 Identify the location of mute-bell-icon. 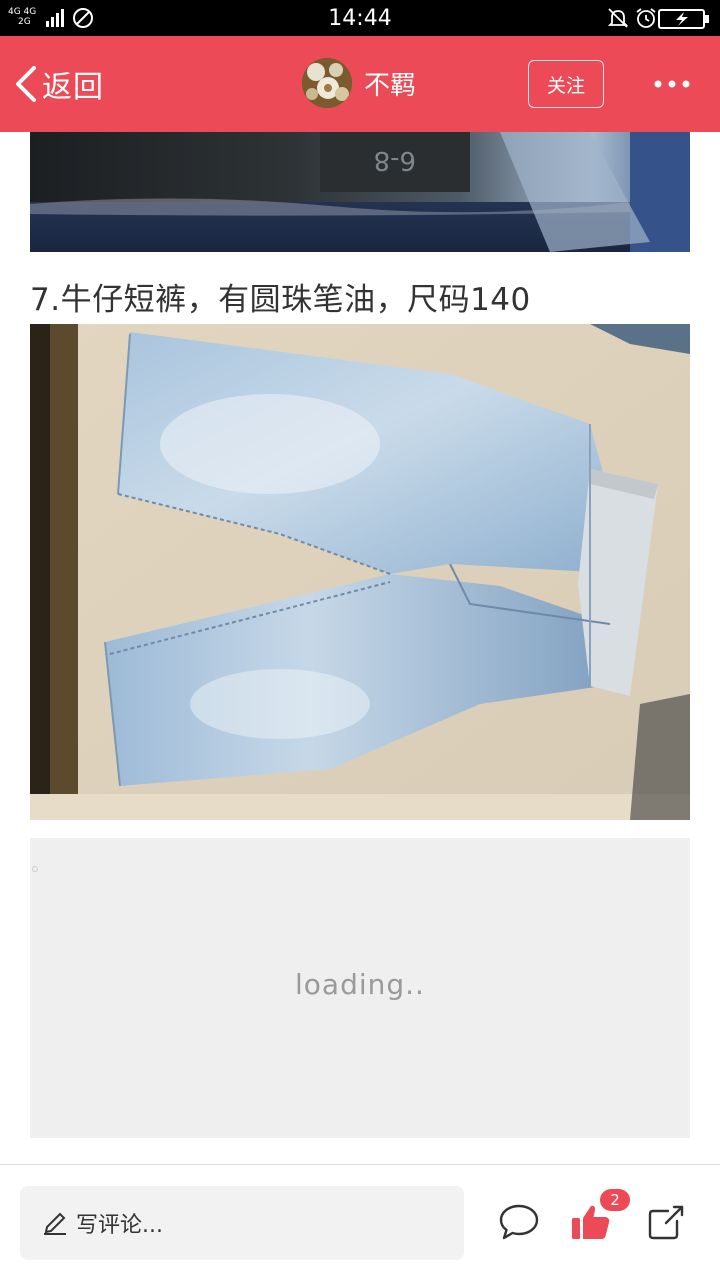
(618, 18).